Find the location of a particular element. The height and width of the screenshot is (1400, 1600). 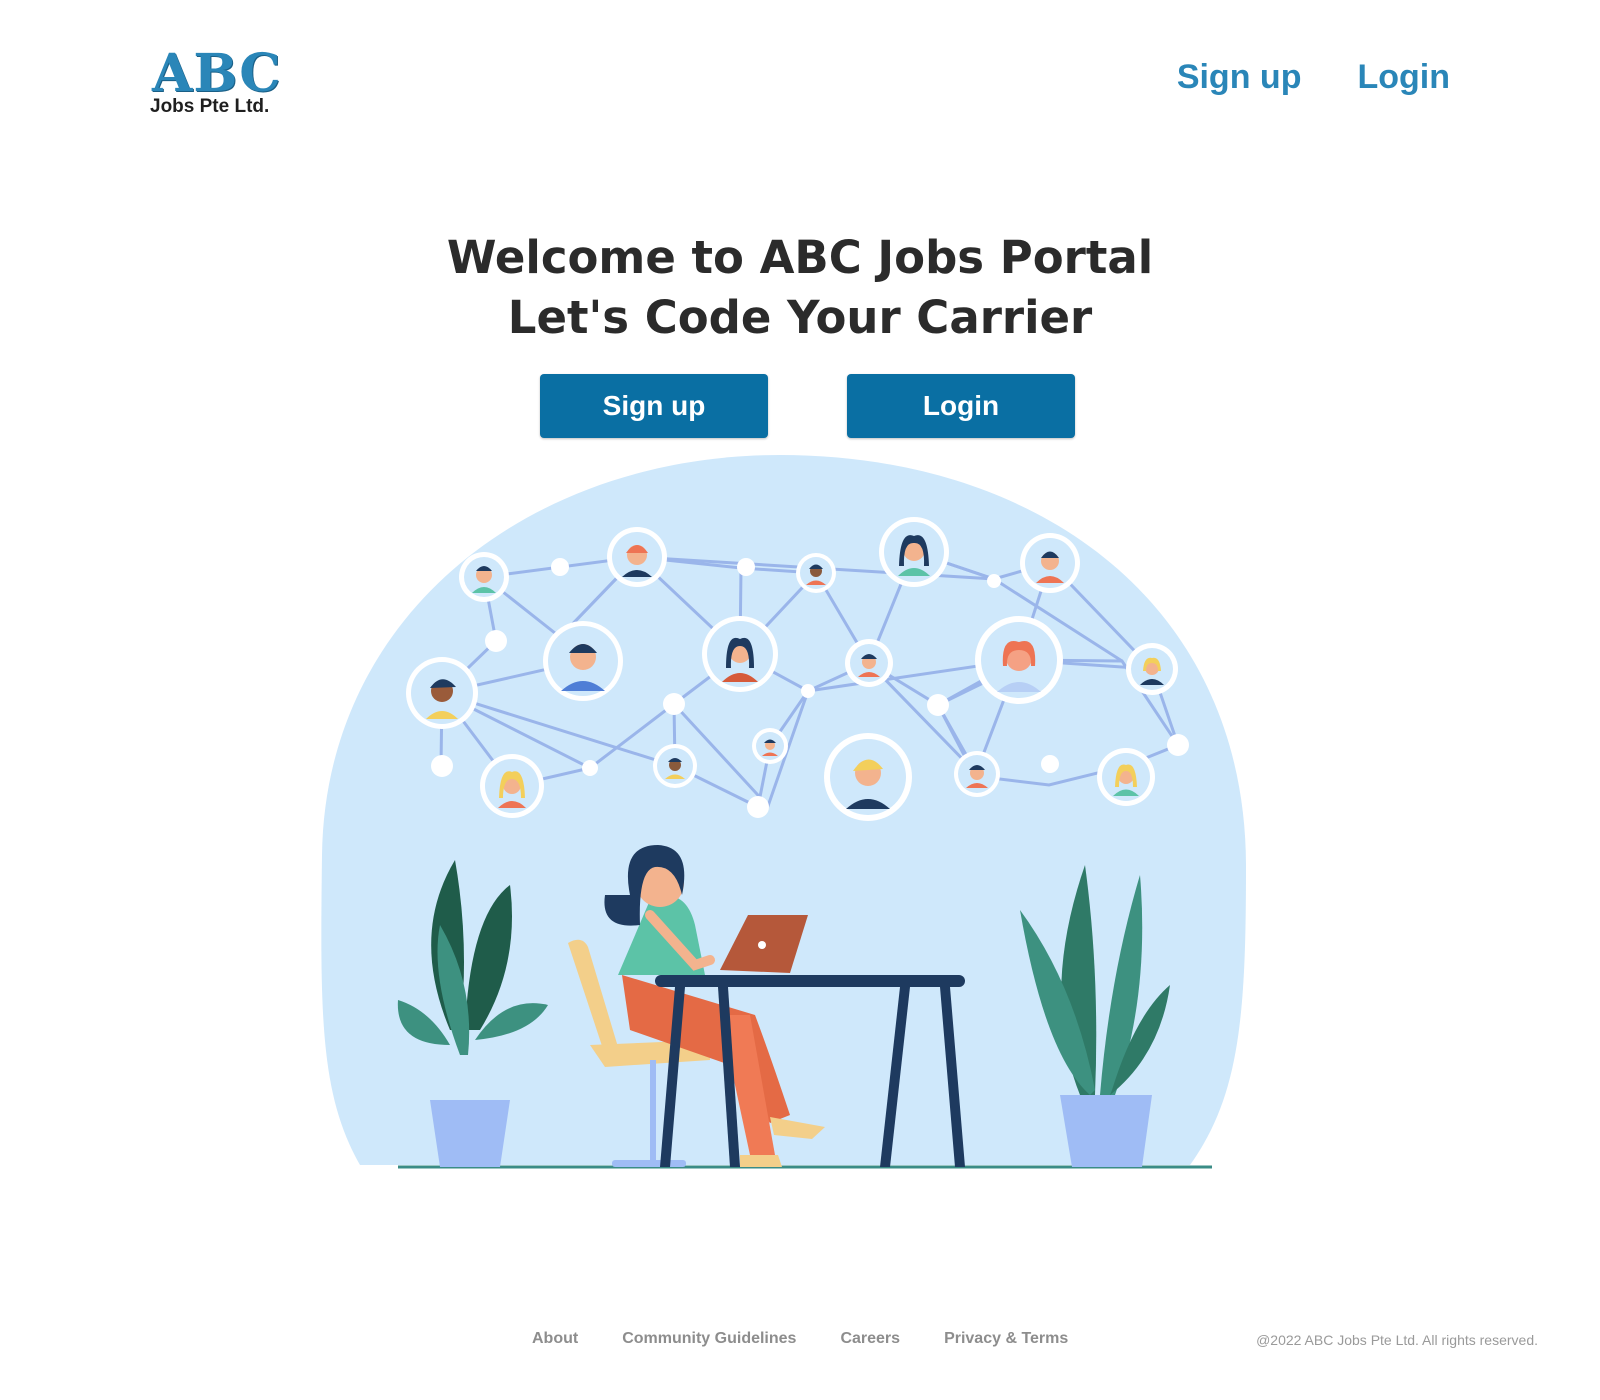

nav-login-link: Login is located at coordinates (1403, 77).